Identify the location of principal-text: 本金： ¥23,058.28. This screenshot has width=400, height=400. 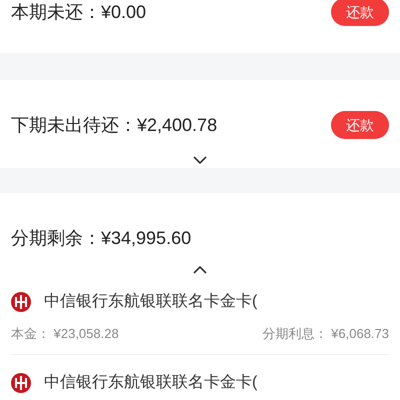
(65, 334).